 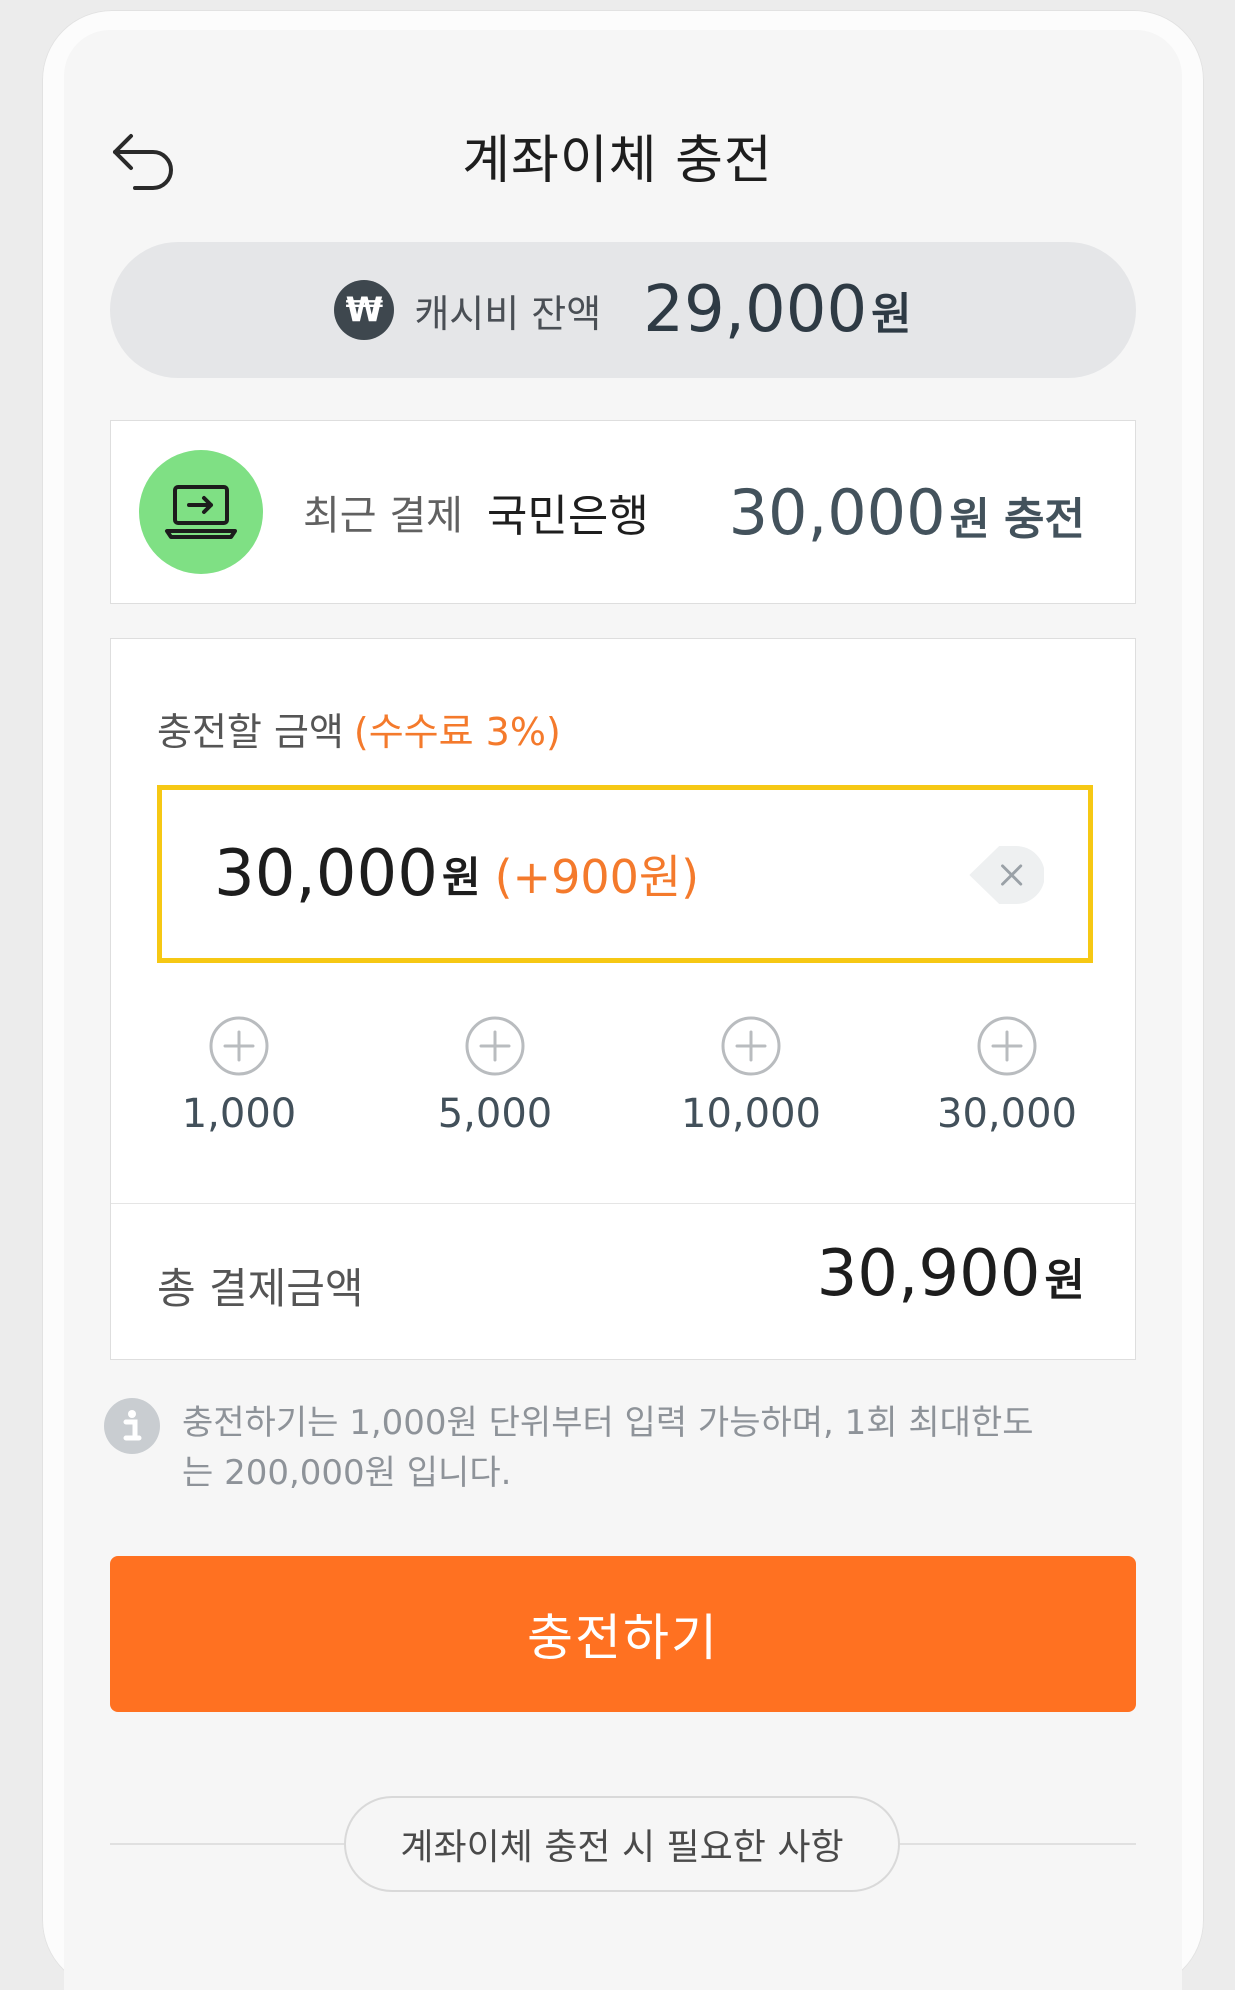 What do you see at coordinates (457, 732) in the screenshot?
I see `fee-rate-label: (수수료 3%)` at bounding box center [457, 732].